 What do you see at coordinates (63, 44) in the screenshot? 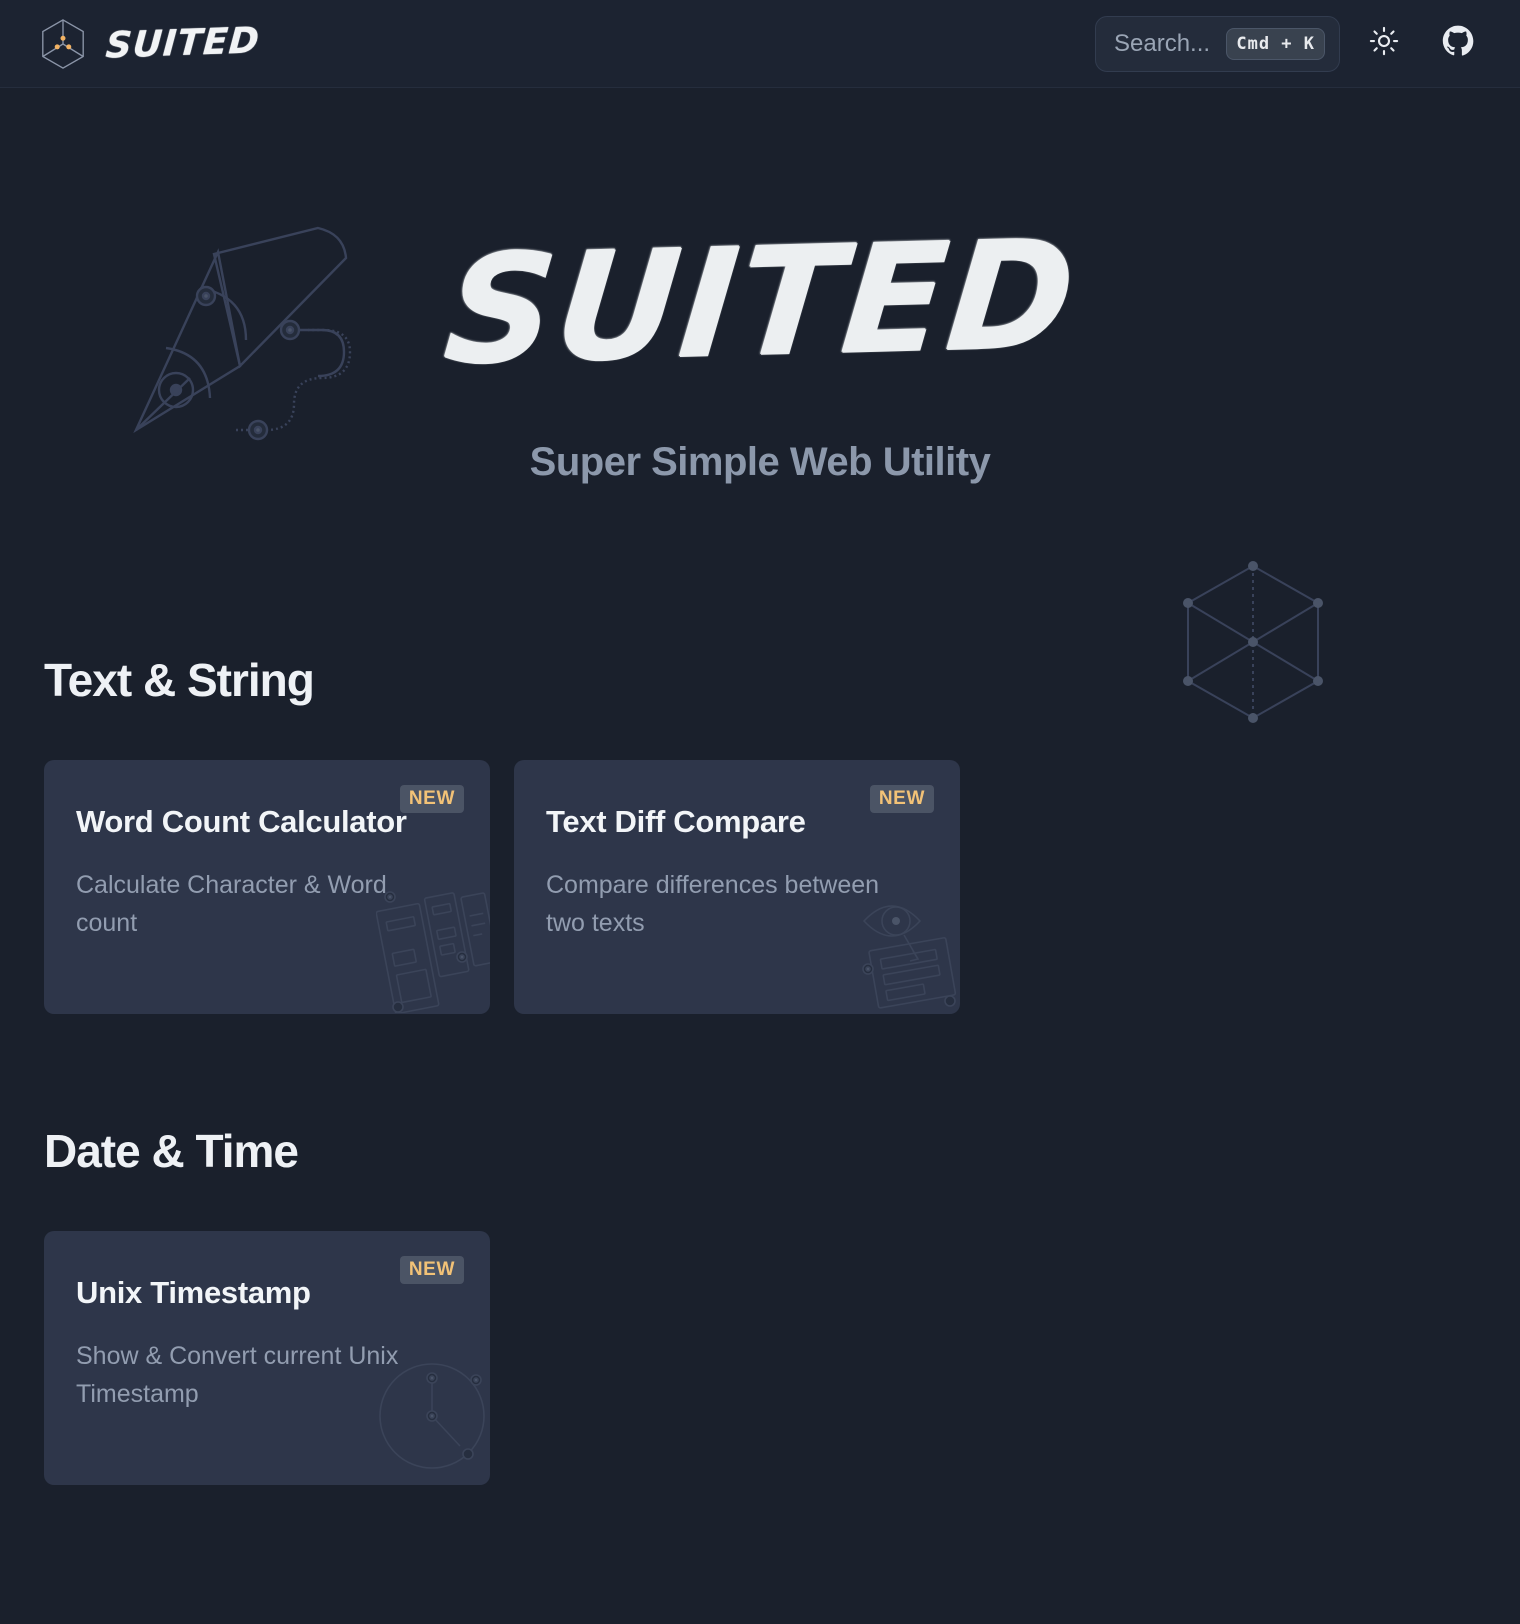
I see `hex-cube-icon` at bounding box center [63, 44].